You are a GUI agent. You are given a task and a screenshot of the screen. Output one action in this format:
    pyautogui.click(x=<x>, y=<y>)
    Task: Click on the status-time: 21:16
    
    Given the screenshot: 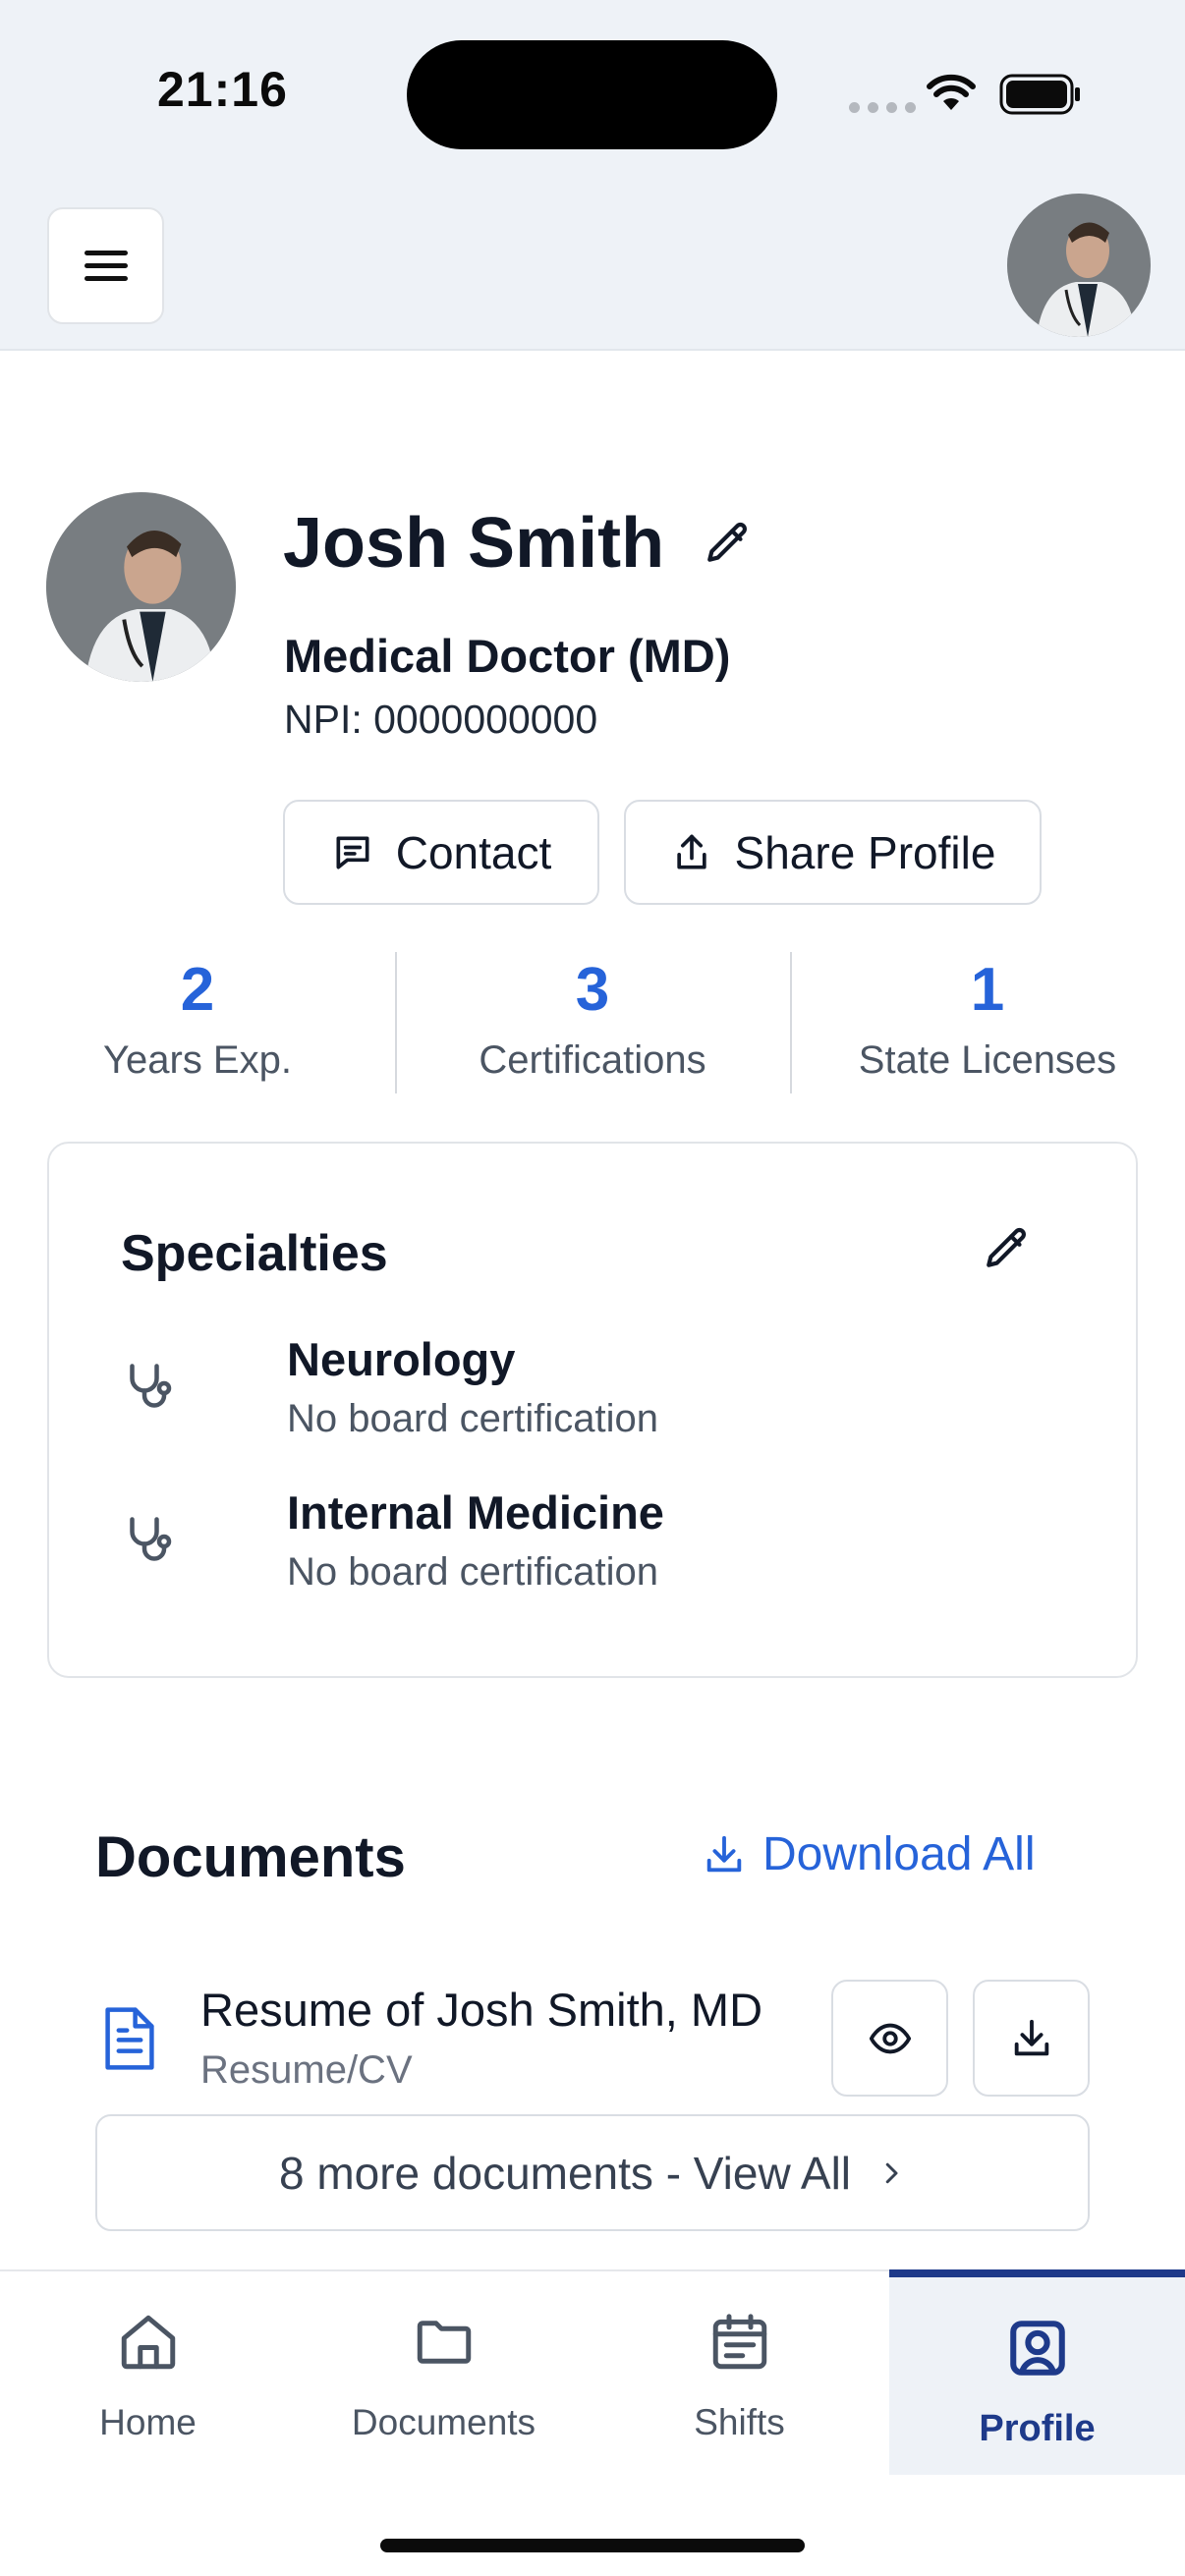 What is the action you would take?
    pyautogui.click(x=223, y=89)
    